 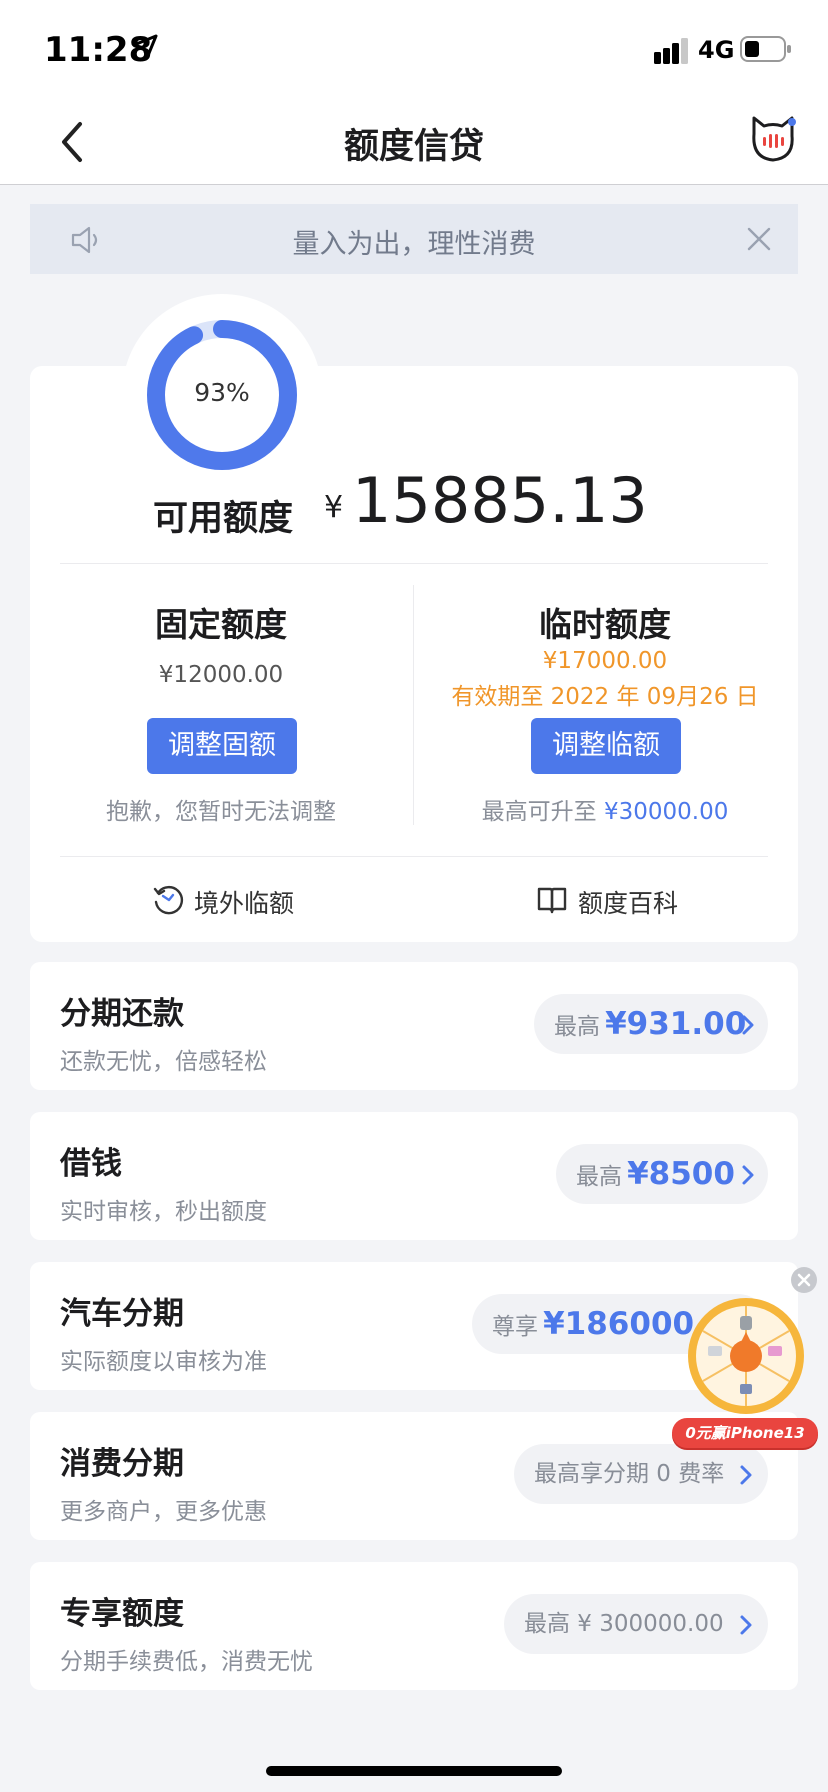 What do you see at coordinates (745, 1433) in the screenshot?
I see `promo-banner: 0元赢iPhone13` at bounding box center [745, 1433].